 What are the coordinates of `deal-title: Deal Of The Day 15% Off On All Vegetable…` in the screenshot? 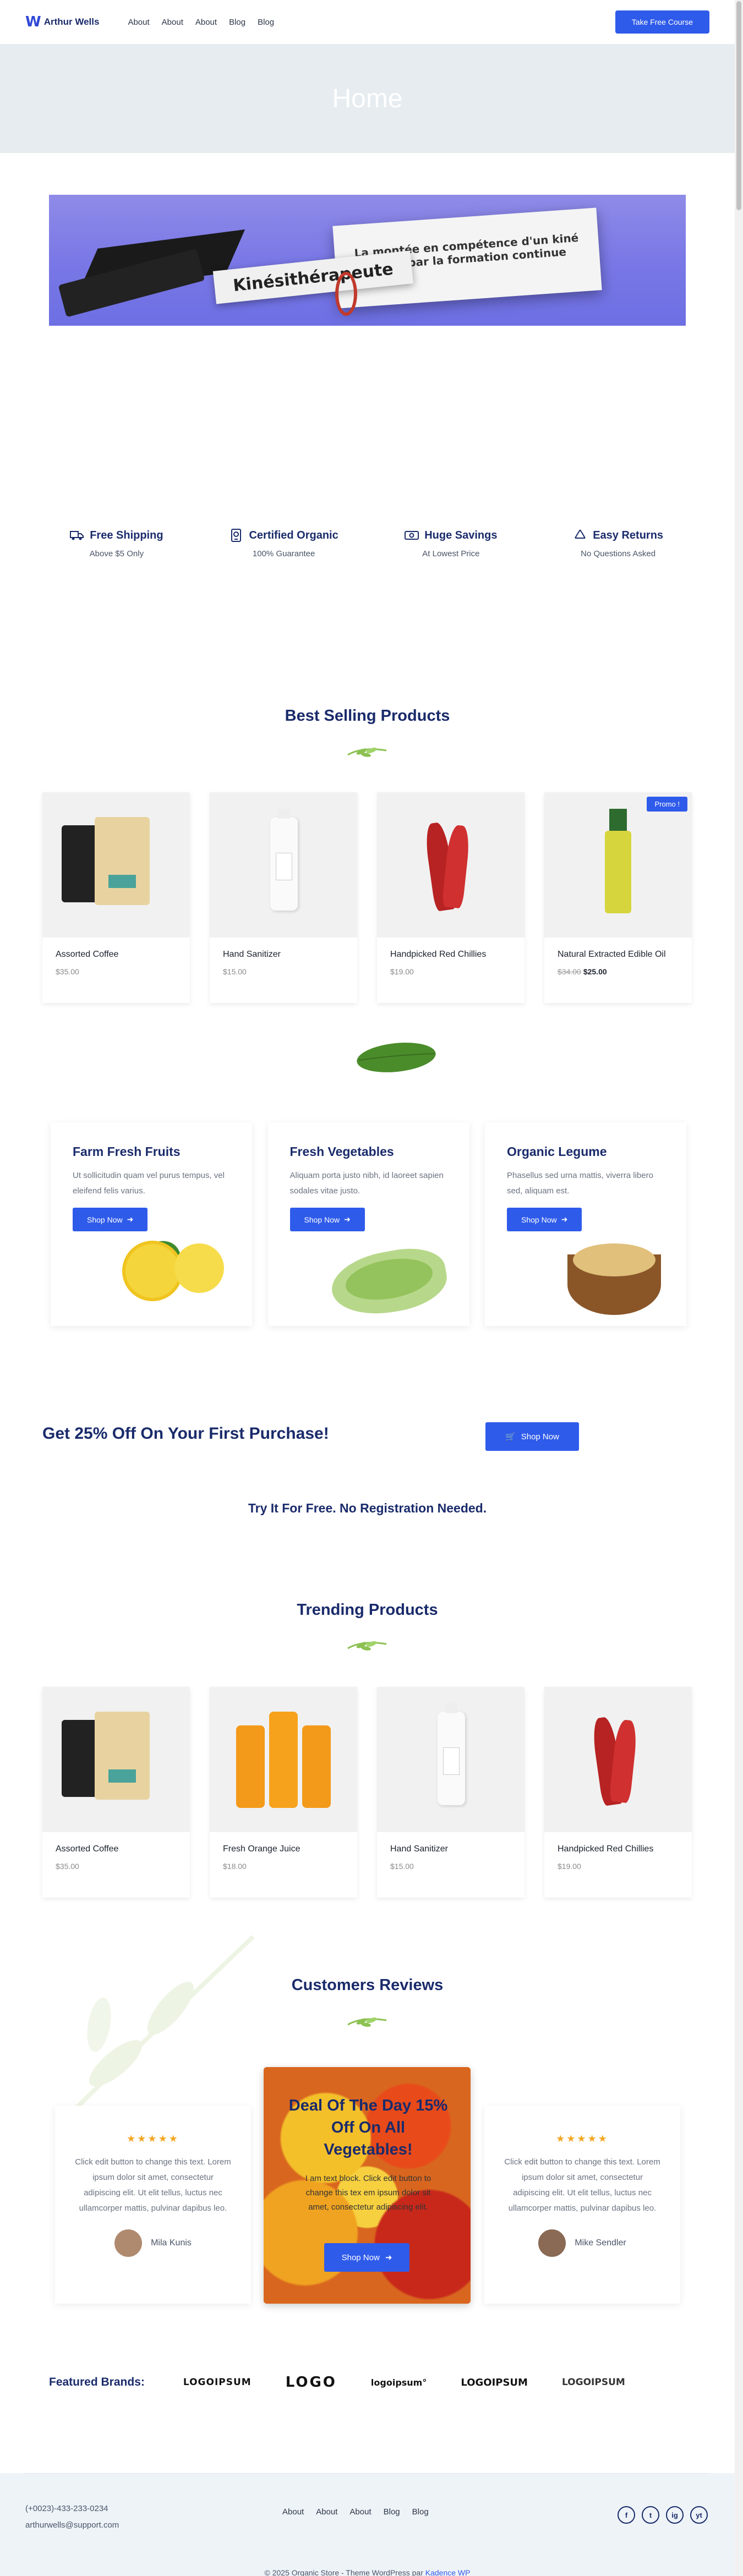 It's located at (368, 2128).